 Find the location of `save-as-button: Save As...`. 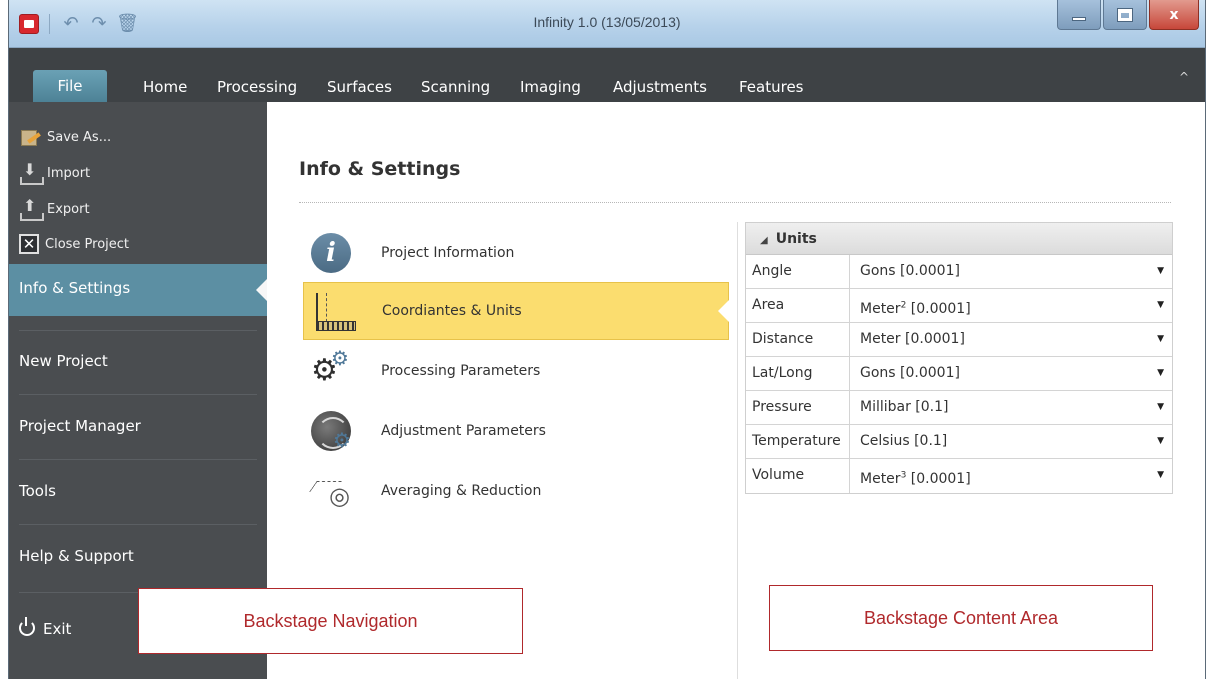

save-as-button: Save As... is located at coordinates (65, 137).